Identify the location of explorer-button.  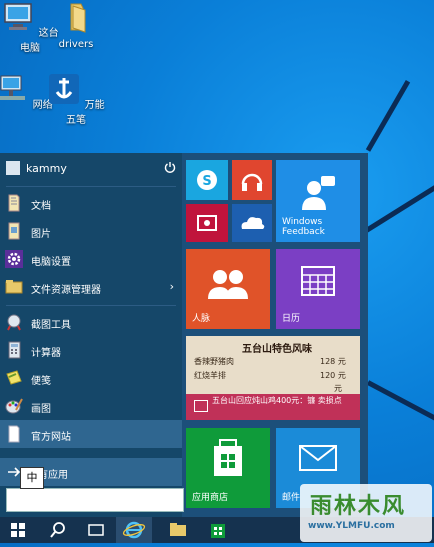
(178, 530).